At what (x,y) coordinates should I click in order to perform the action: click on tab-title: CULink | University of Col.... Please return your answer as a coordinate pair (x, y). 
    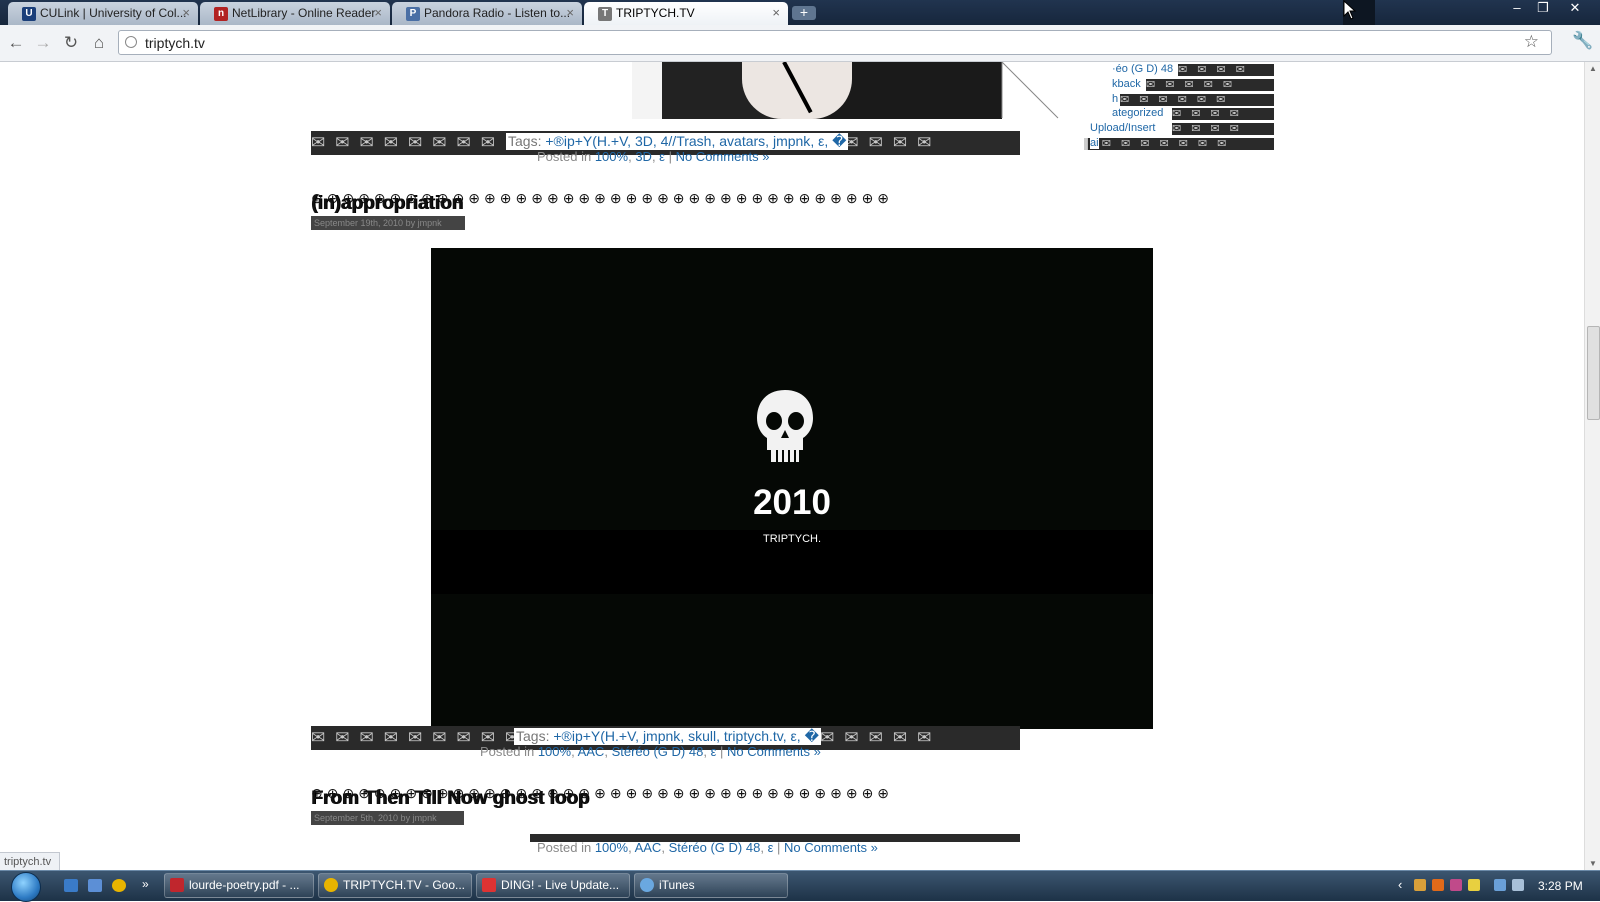
    Looking at the image, I should click on (113, 13).